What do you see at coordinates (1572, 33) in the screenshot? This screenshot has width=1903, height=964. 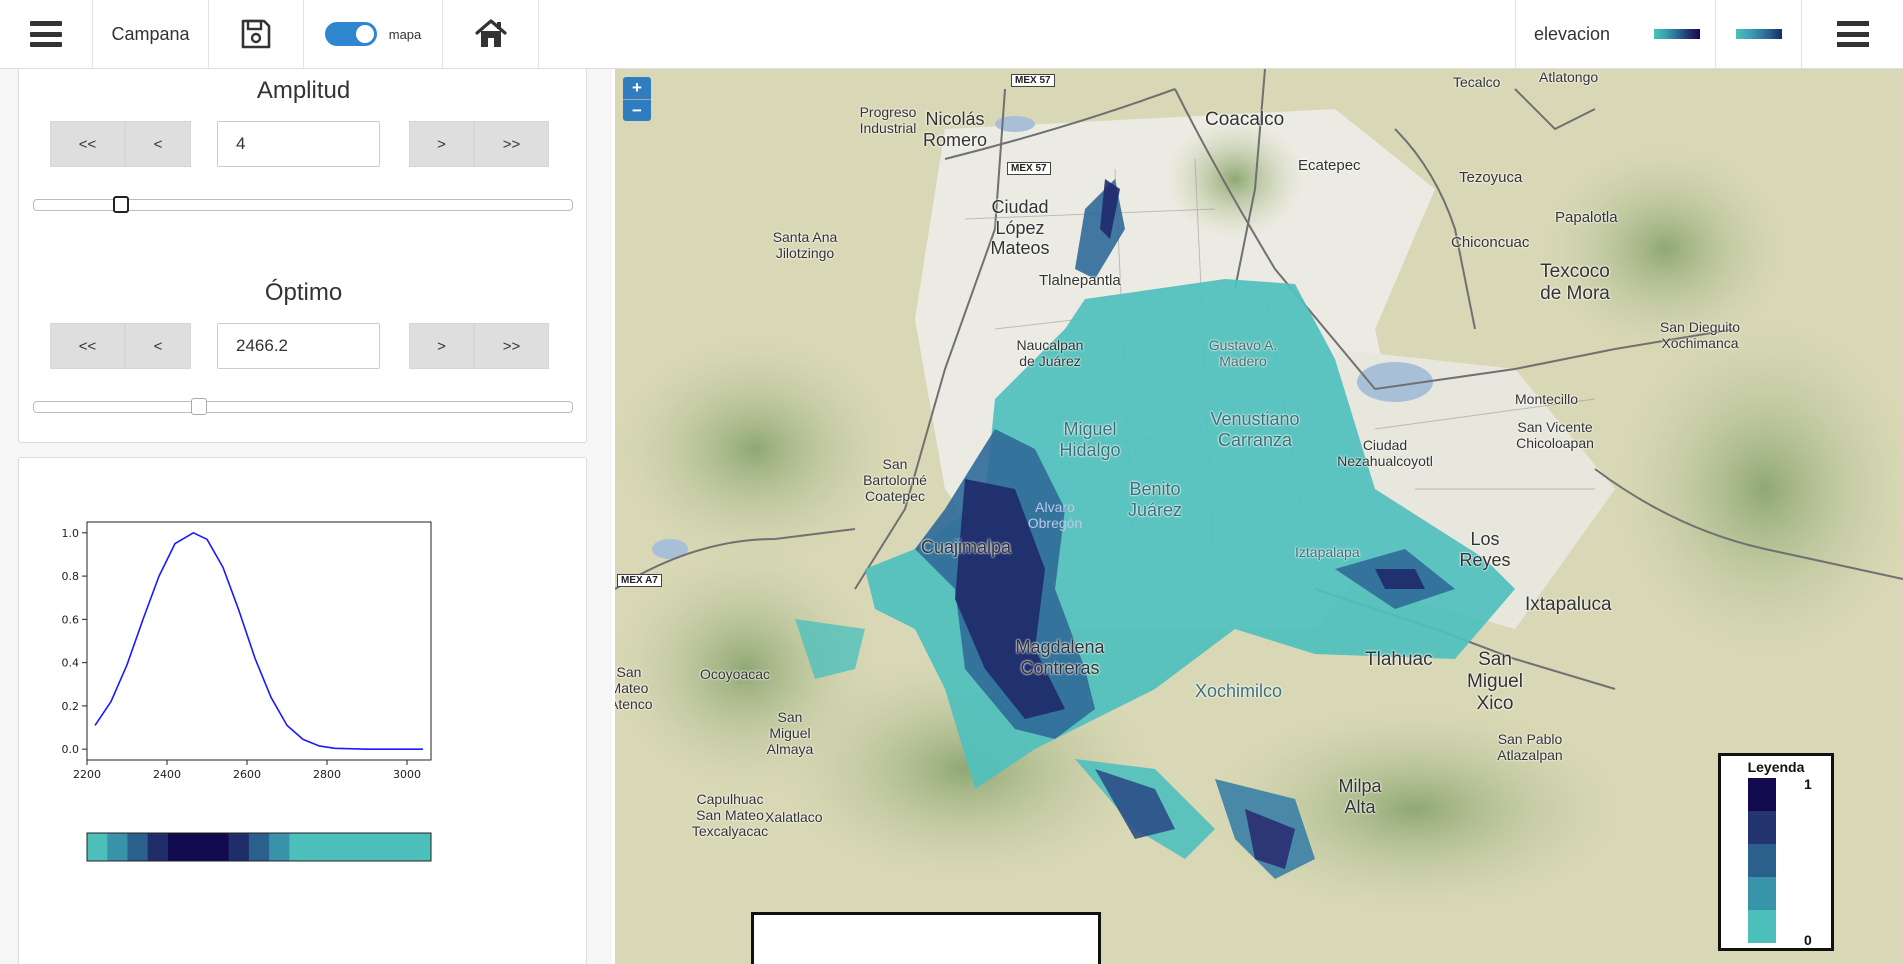 I see `layer-label: elevacion` at bounding box center [1572, 33].